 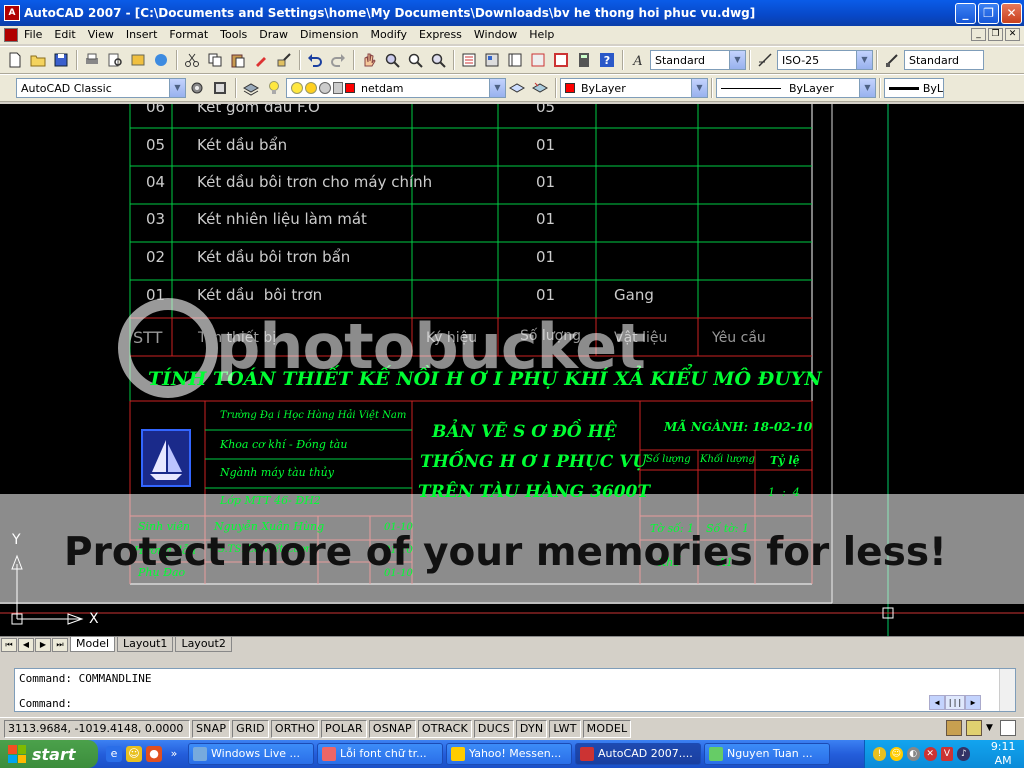 I want to click on scroll-right-icon: ▶, so click(x=973, y=702).